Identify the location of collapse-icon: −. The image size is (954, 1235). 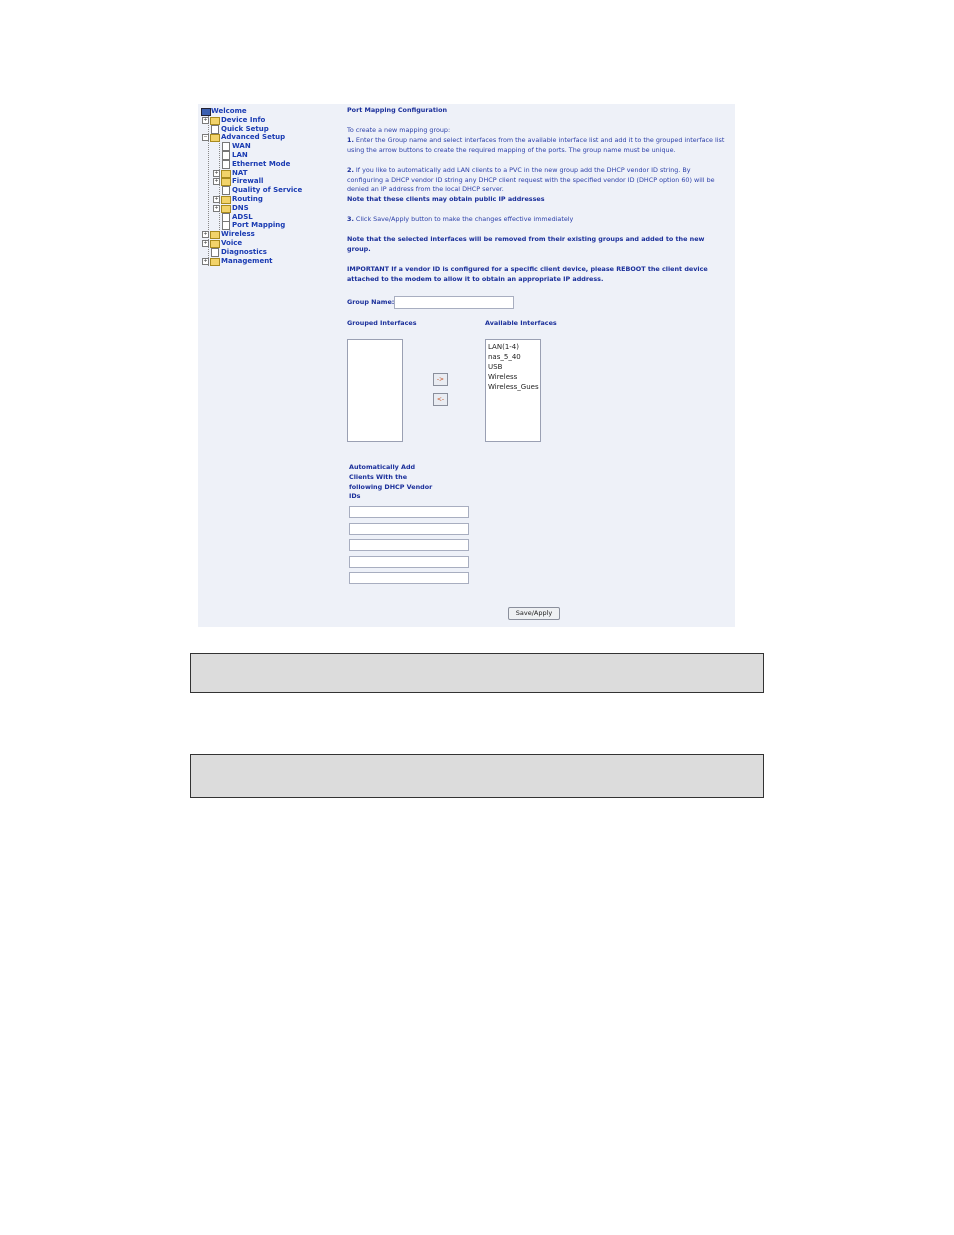
(205, 138).